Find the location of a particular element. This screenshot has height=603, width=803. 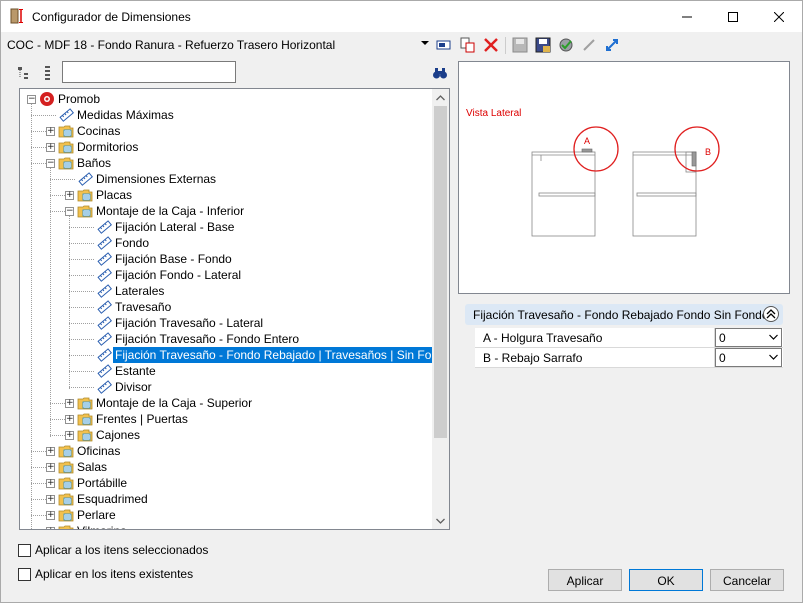

detail-circle-b is located at coordinates (697, 149).